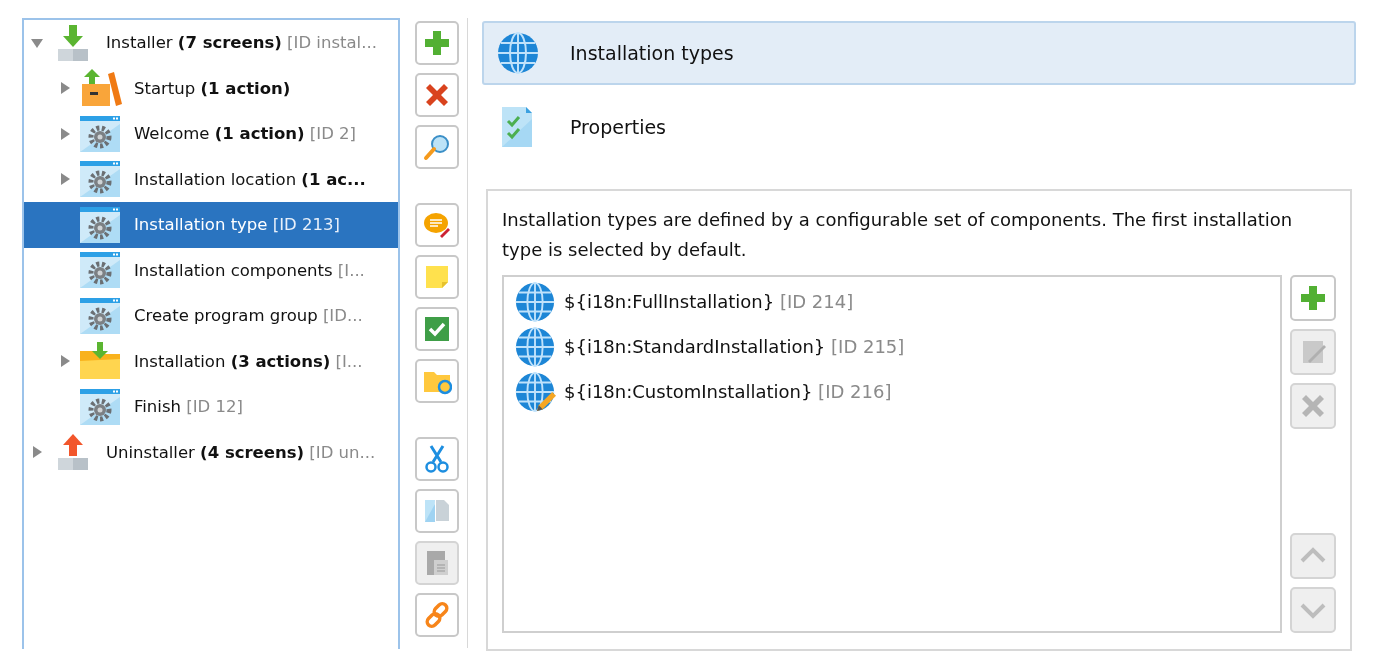  Describe the element at coordinates (100, 361) in the screenshot. I see `folder-icon` at that location.